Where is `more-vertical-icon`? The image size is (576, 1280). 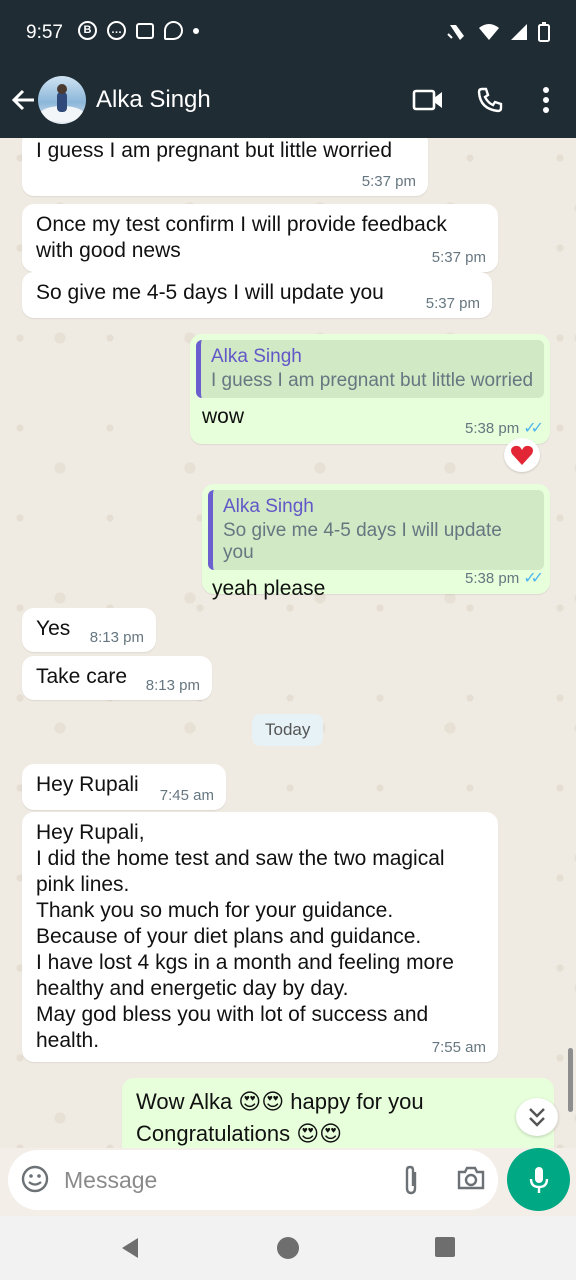
more-vertical-icon is located at coordinates (546, 100).